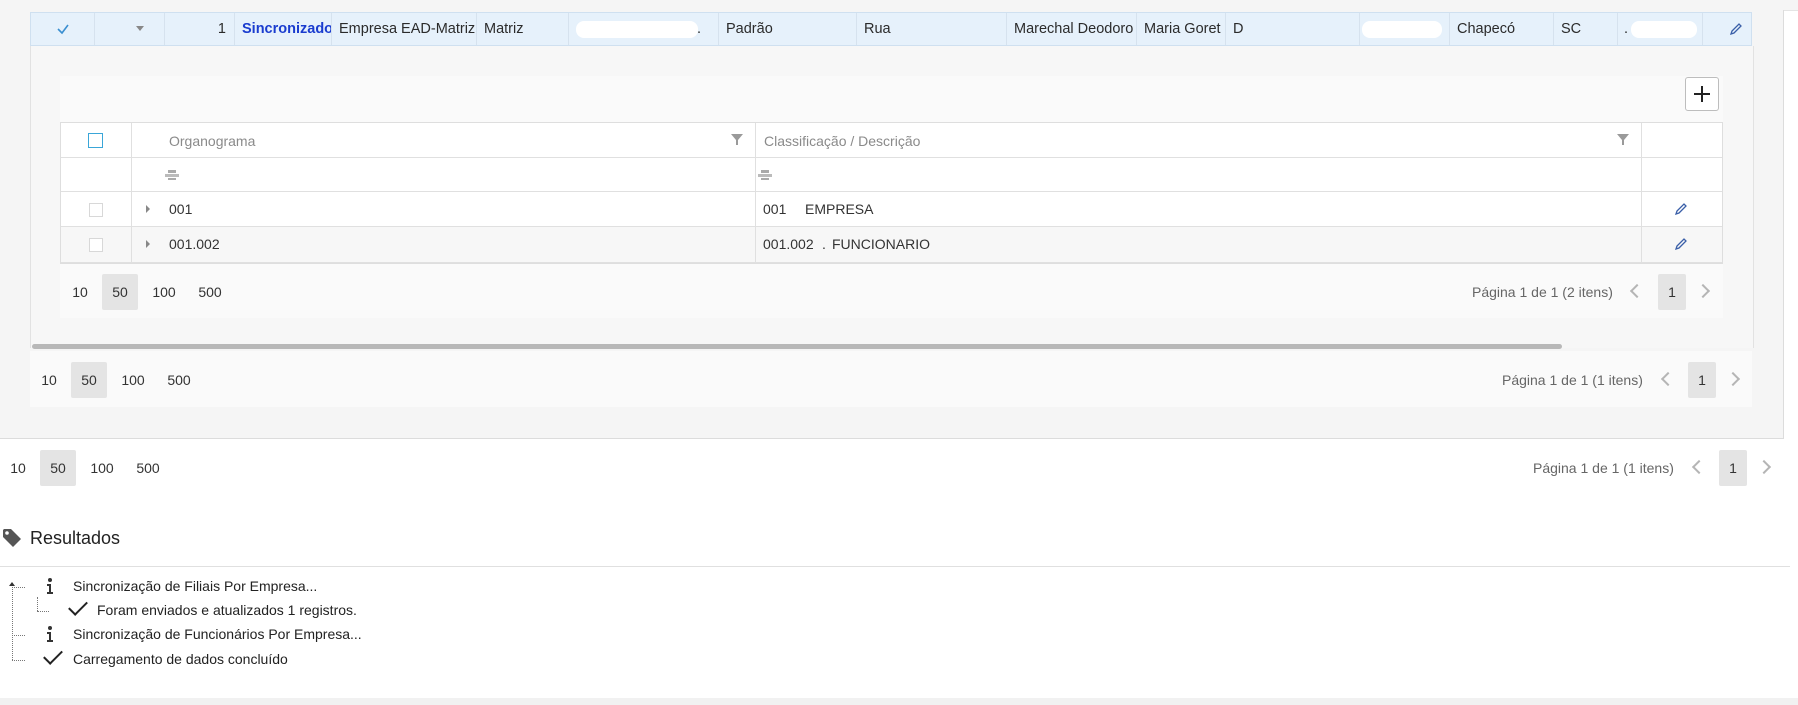  Describe the element at coordinates (932, 29) in the screenshot. I see `logradouro-tipo-cell: Rua` at that location.